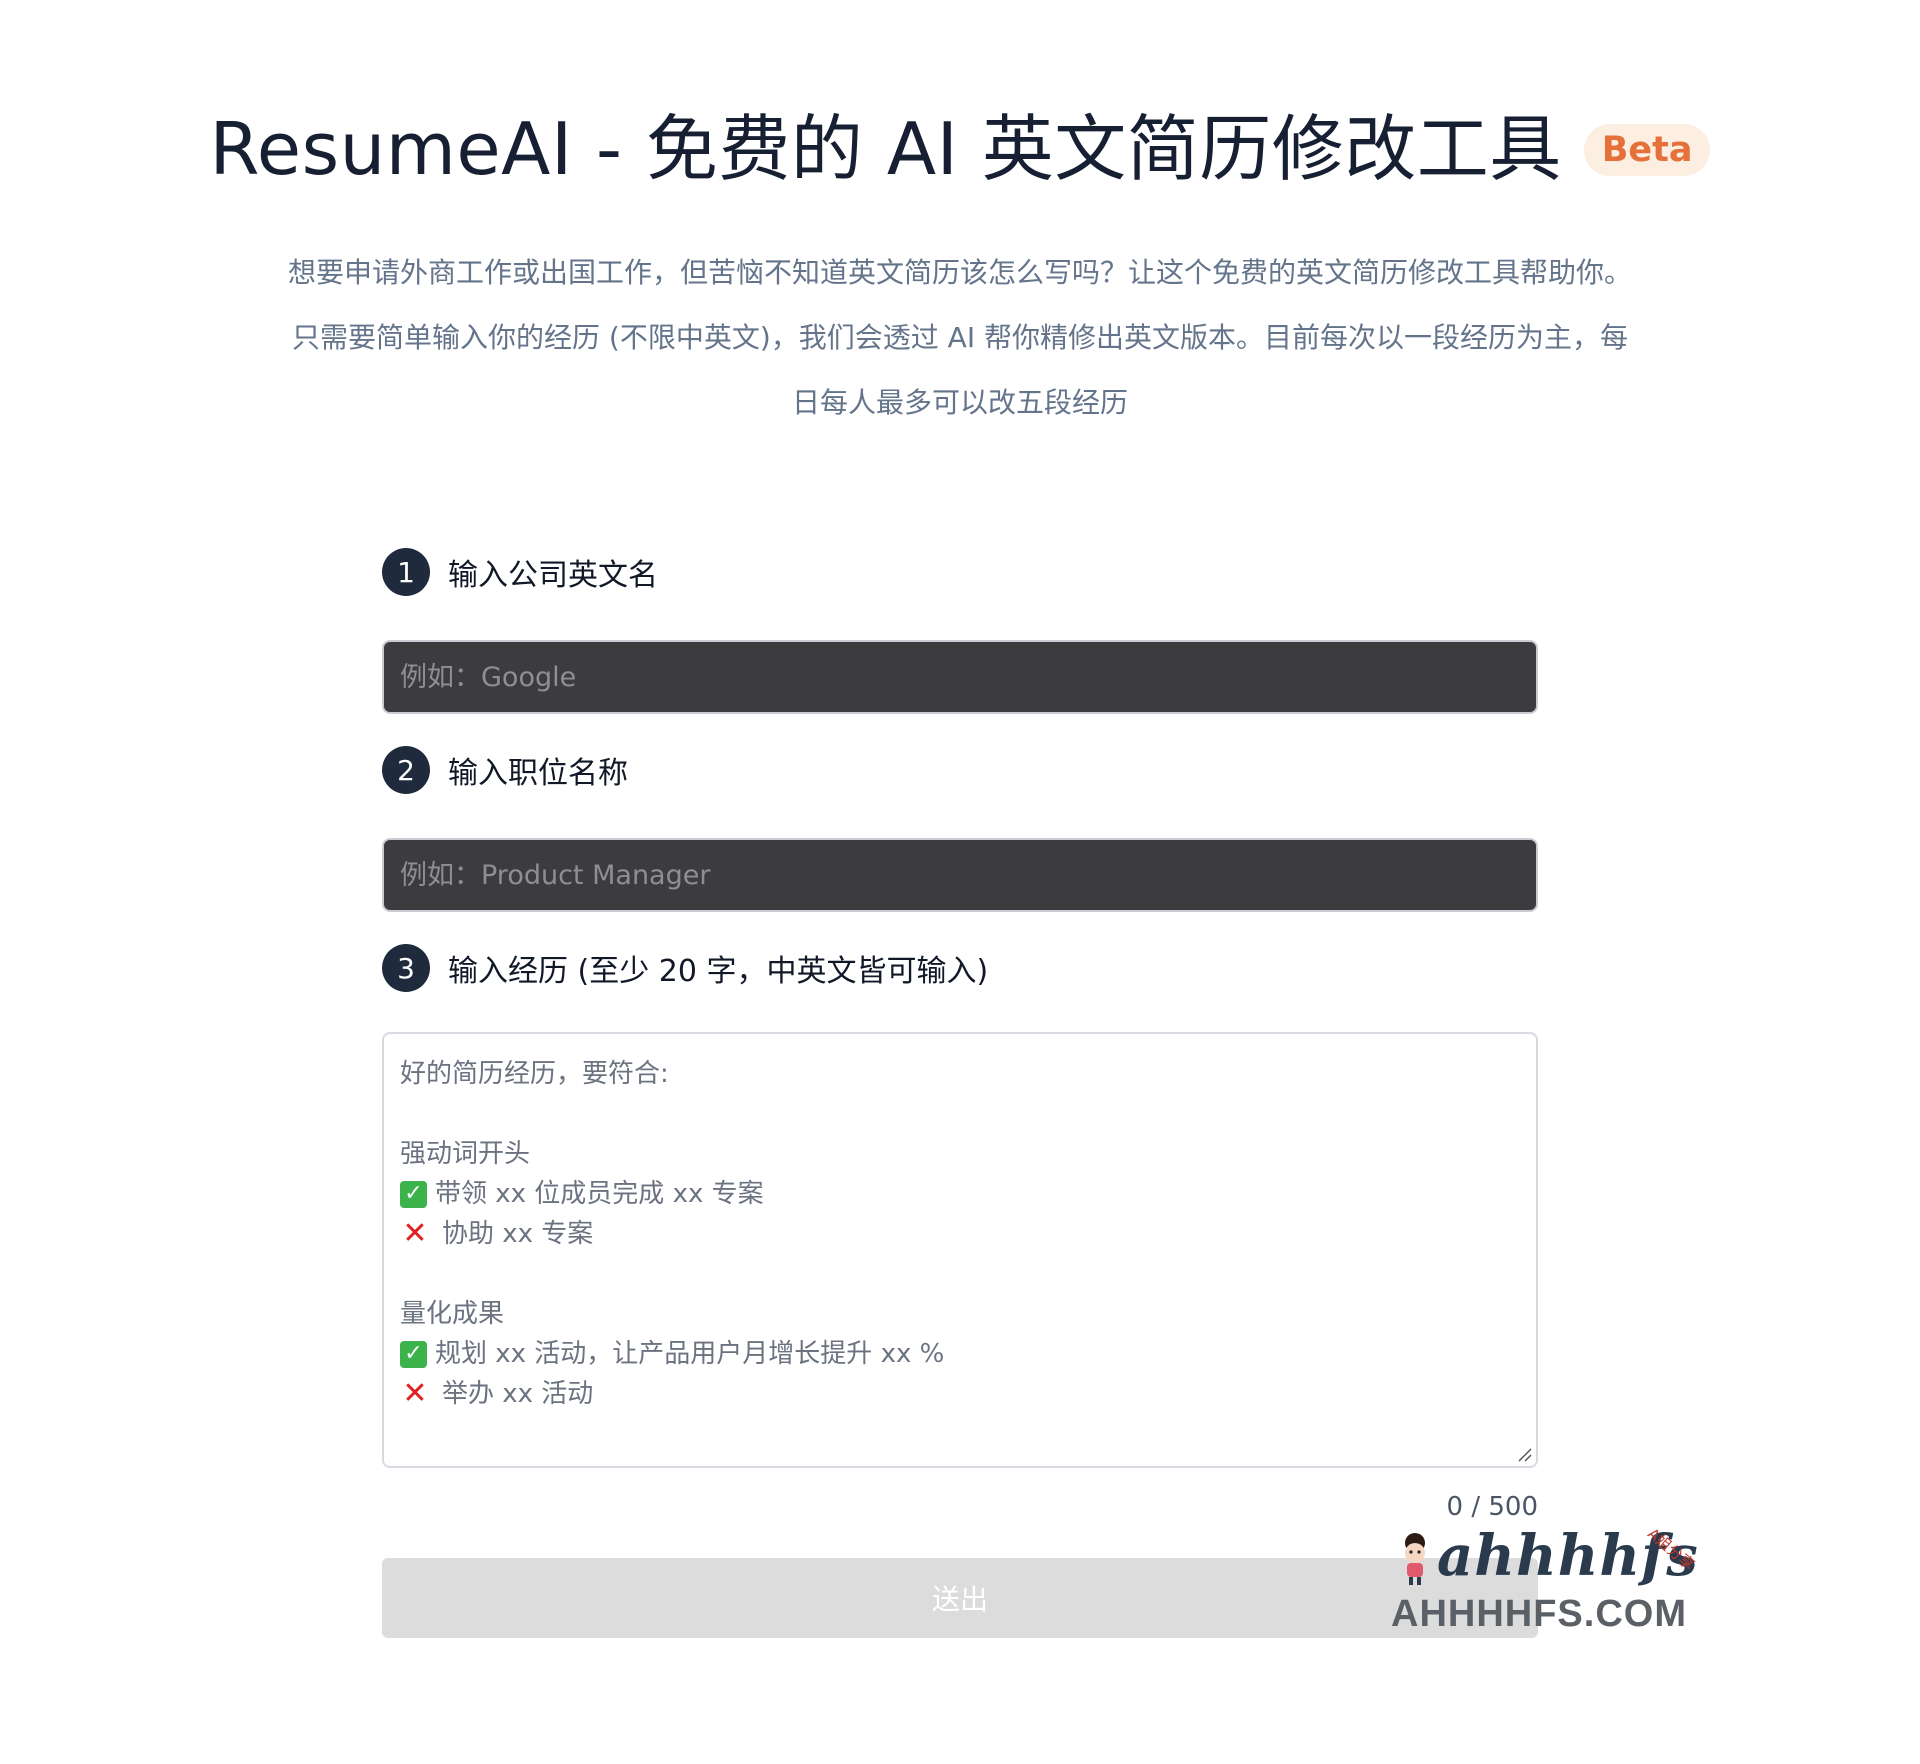 This screenshot has height=1764, width=1920. What do you see at coordinates (960, 1354) in the screenshot?
I see `placeholder-section-2-good: ✓ 规划 xx 活动，让产品用户月增长提升 xx %` at bounding box center [960, 1354].